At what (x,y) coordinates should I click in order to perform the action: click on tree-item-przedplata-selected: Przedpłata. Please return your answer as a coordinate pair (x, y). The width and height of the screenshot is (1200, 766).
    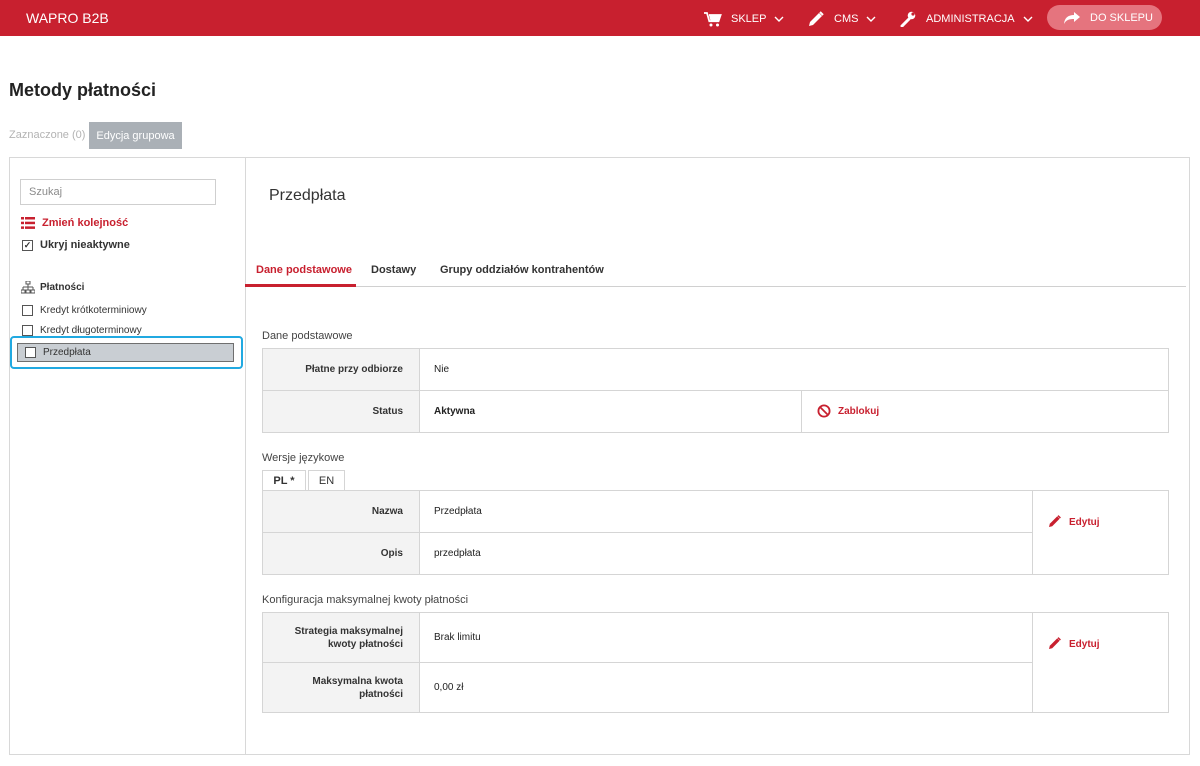
    Looking at the image, I should click on (126, 352).